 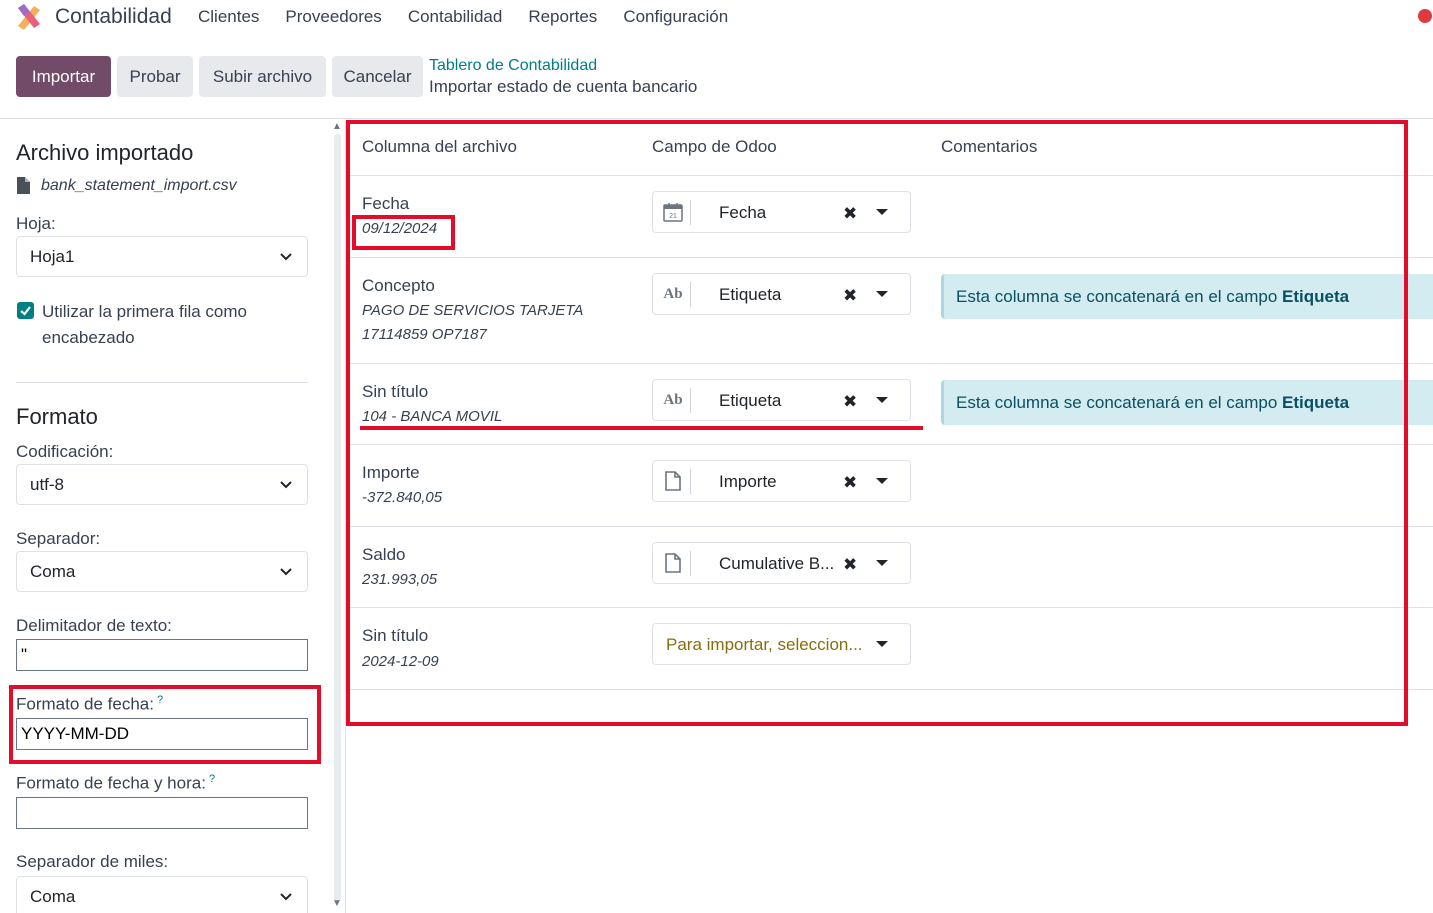 What do you see at coordinates (165, 724) in the screenshot?
I see `date-format-highlight` at bounding box center [165, 724].